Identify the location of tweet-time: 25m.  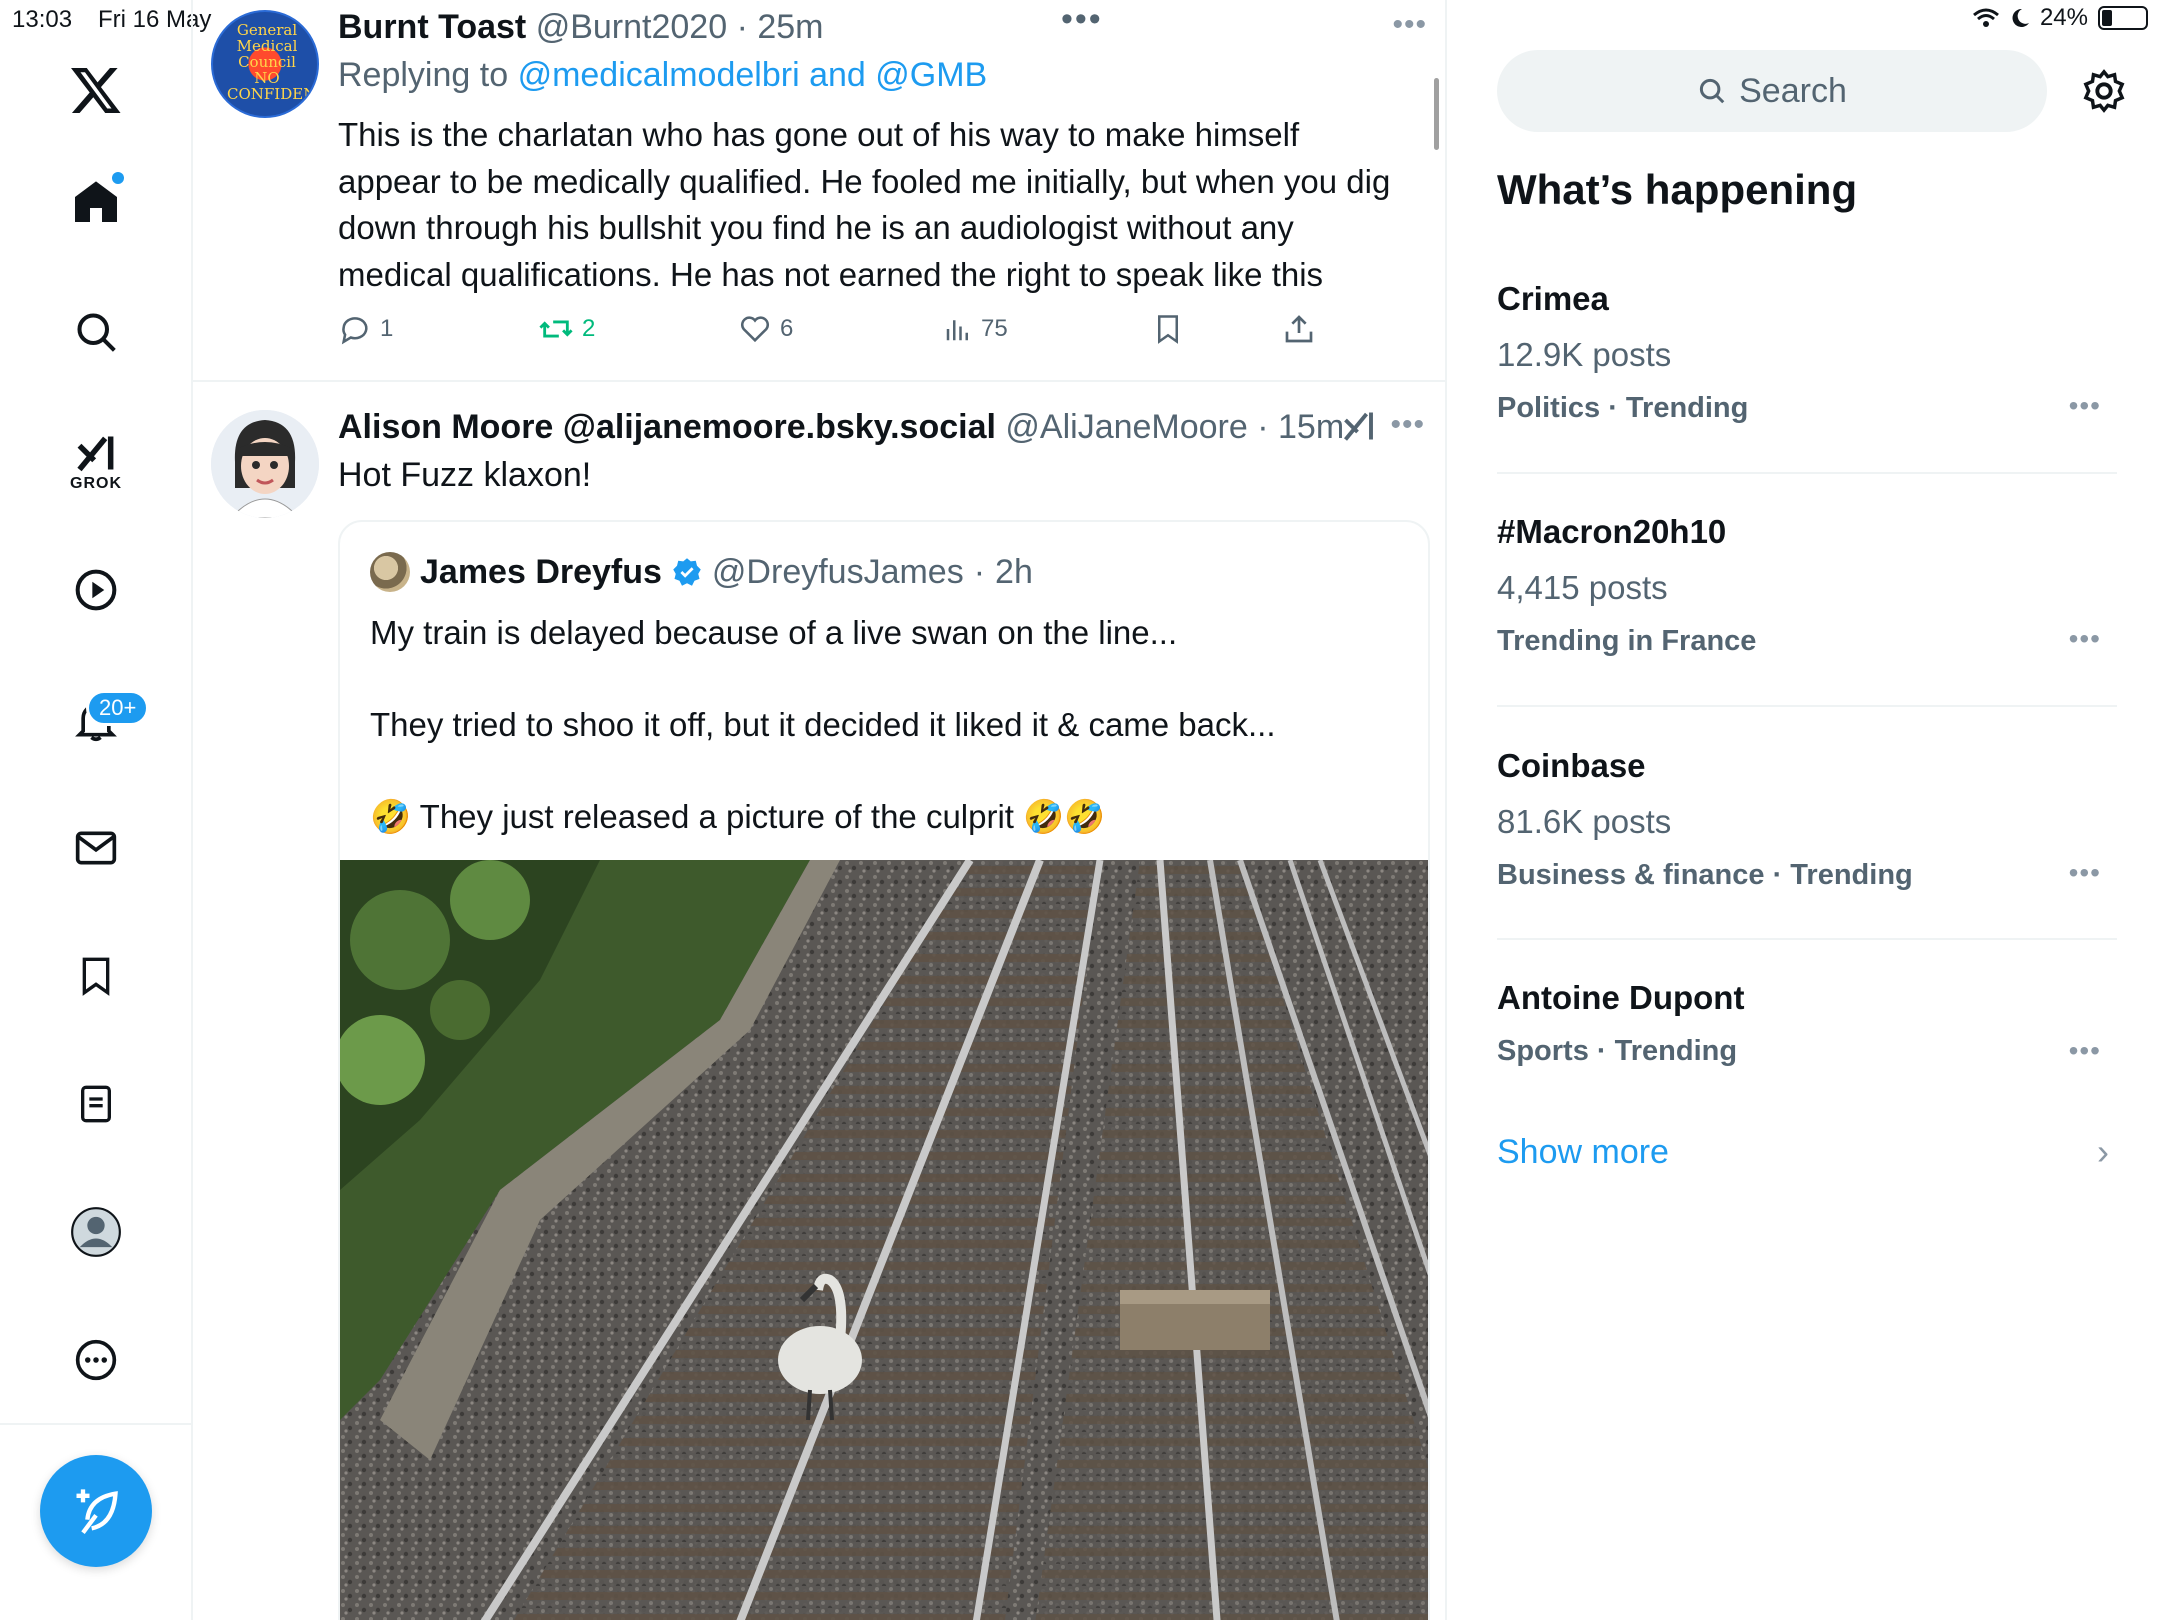
(790, 27).